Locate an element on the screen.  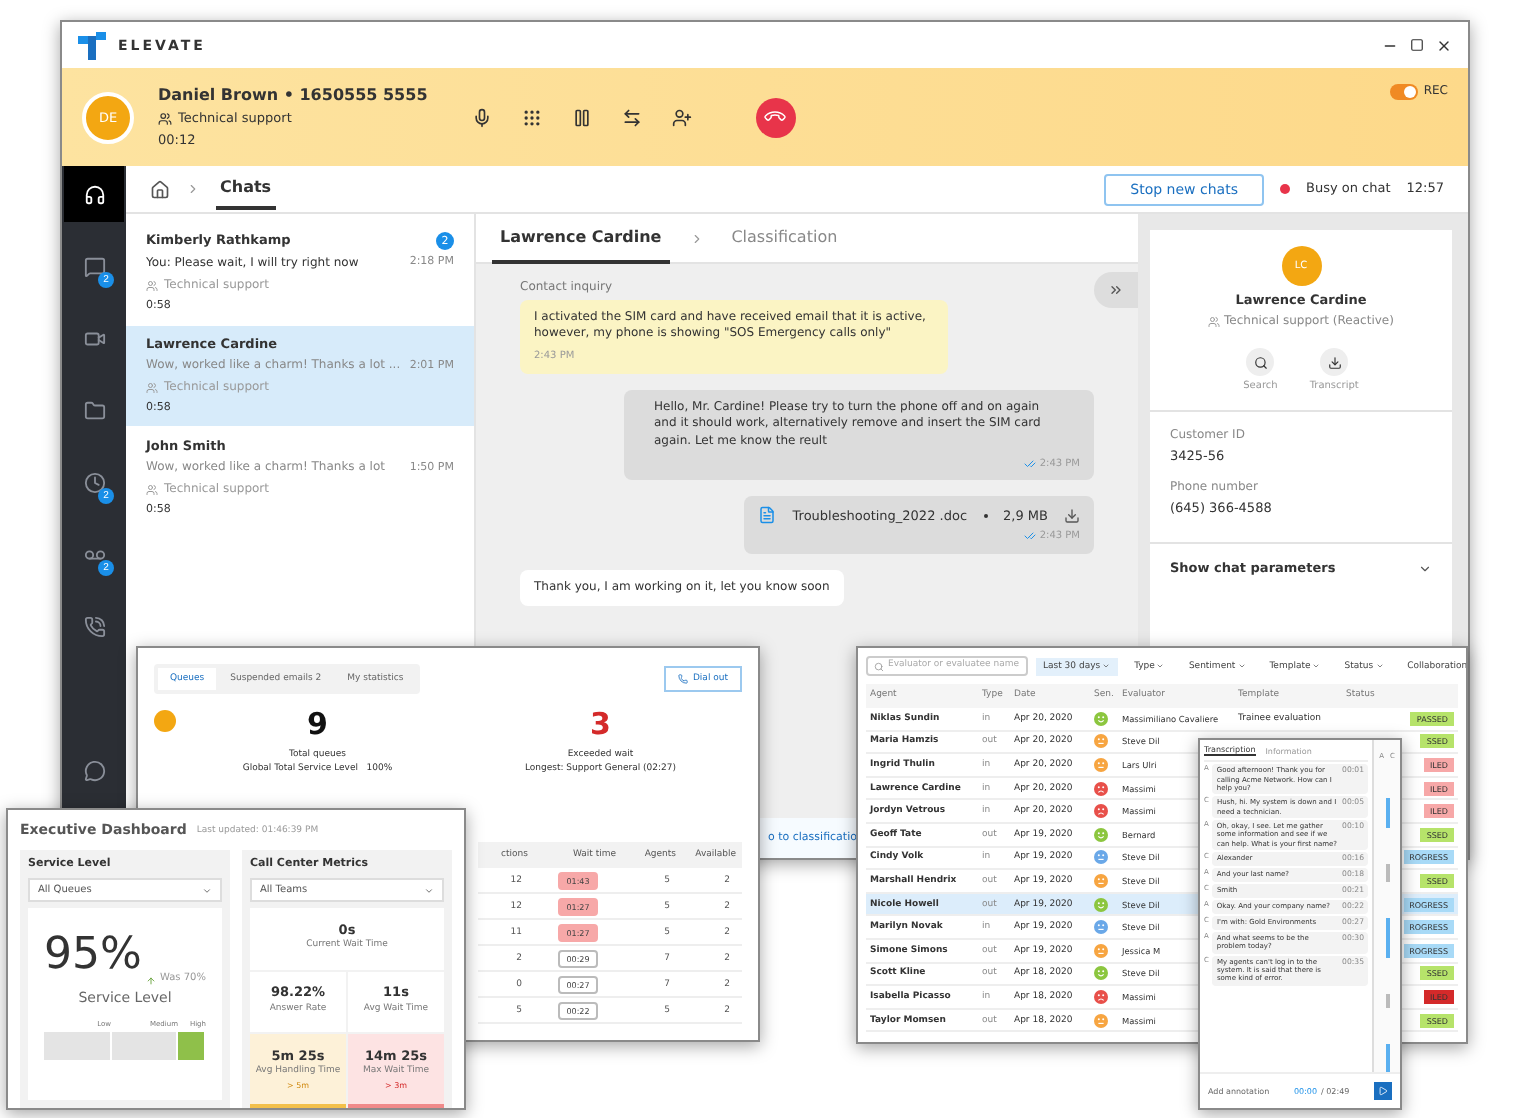
logo-icon is located at coordinates (92, 45).